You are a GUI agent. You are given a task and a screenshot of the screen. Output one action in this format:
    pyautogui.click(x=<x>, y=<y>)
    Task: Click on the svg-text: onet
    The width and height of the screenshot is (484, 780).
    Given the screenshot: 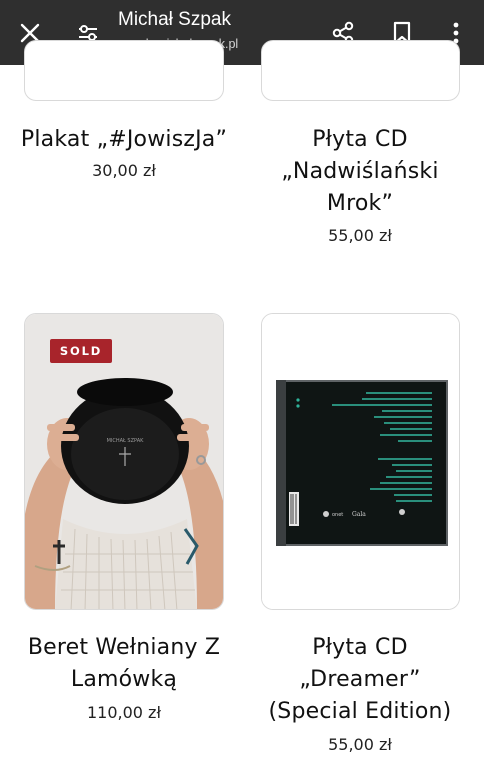 What is the action you would take?
    pyautogui.click(x=337, y=515)
    